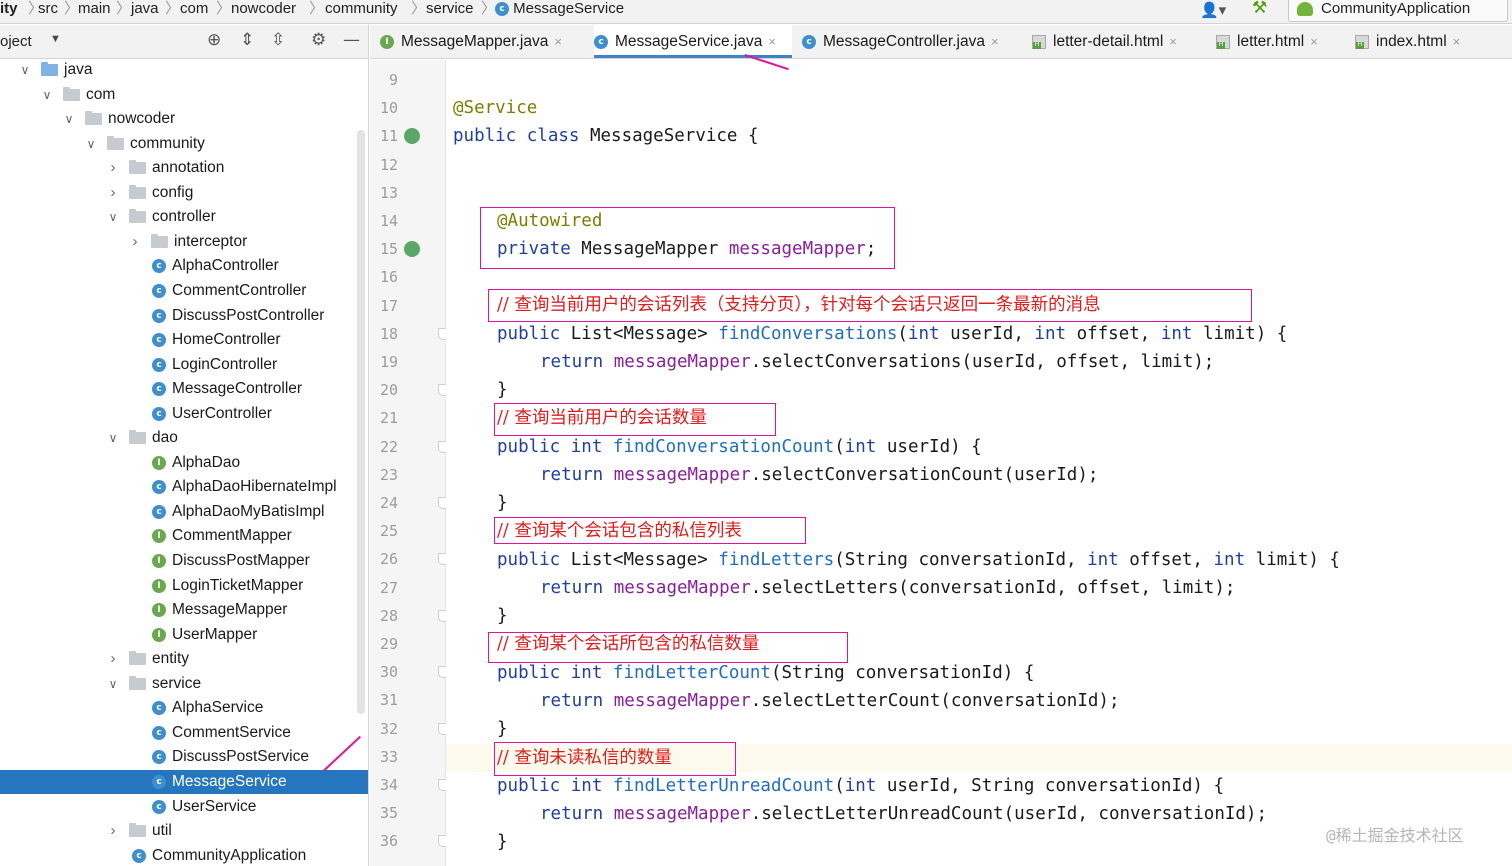 Image resolution: width=1512 pixels, height=866 pixels. I want to click on line-number: 21, so click(388, 418).